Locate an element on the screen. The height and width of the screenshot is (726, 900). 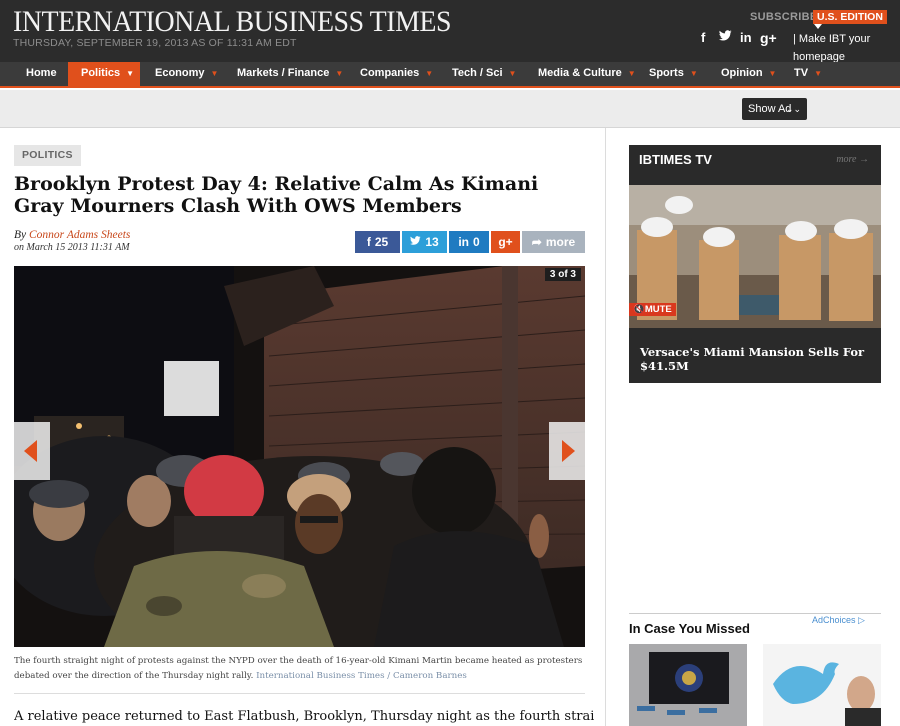
column-divider is located at coordinates (605, 427).